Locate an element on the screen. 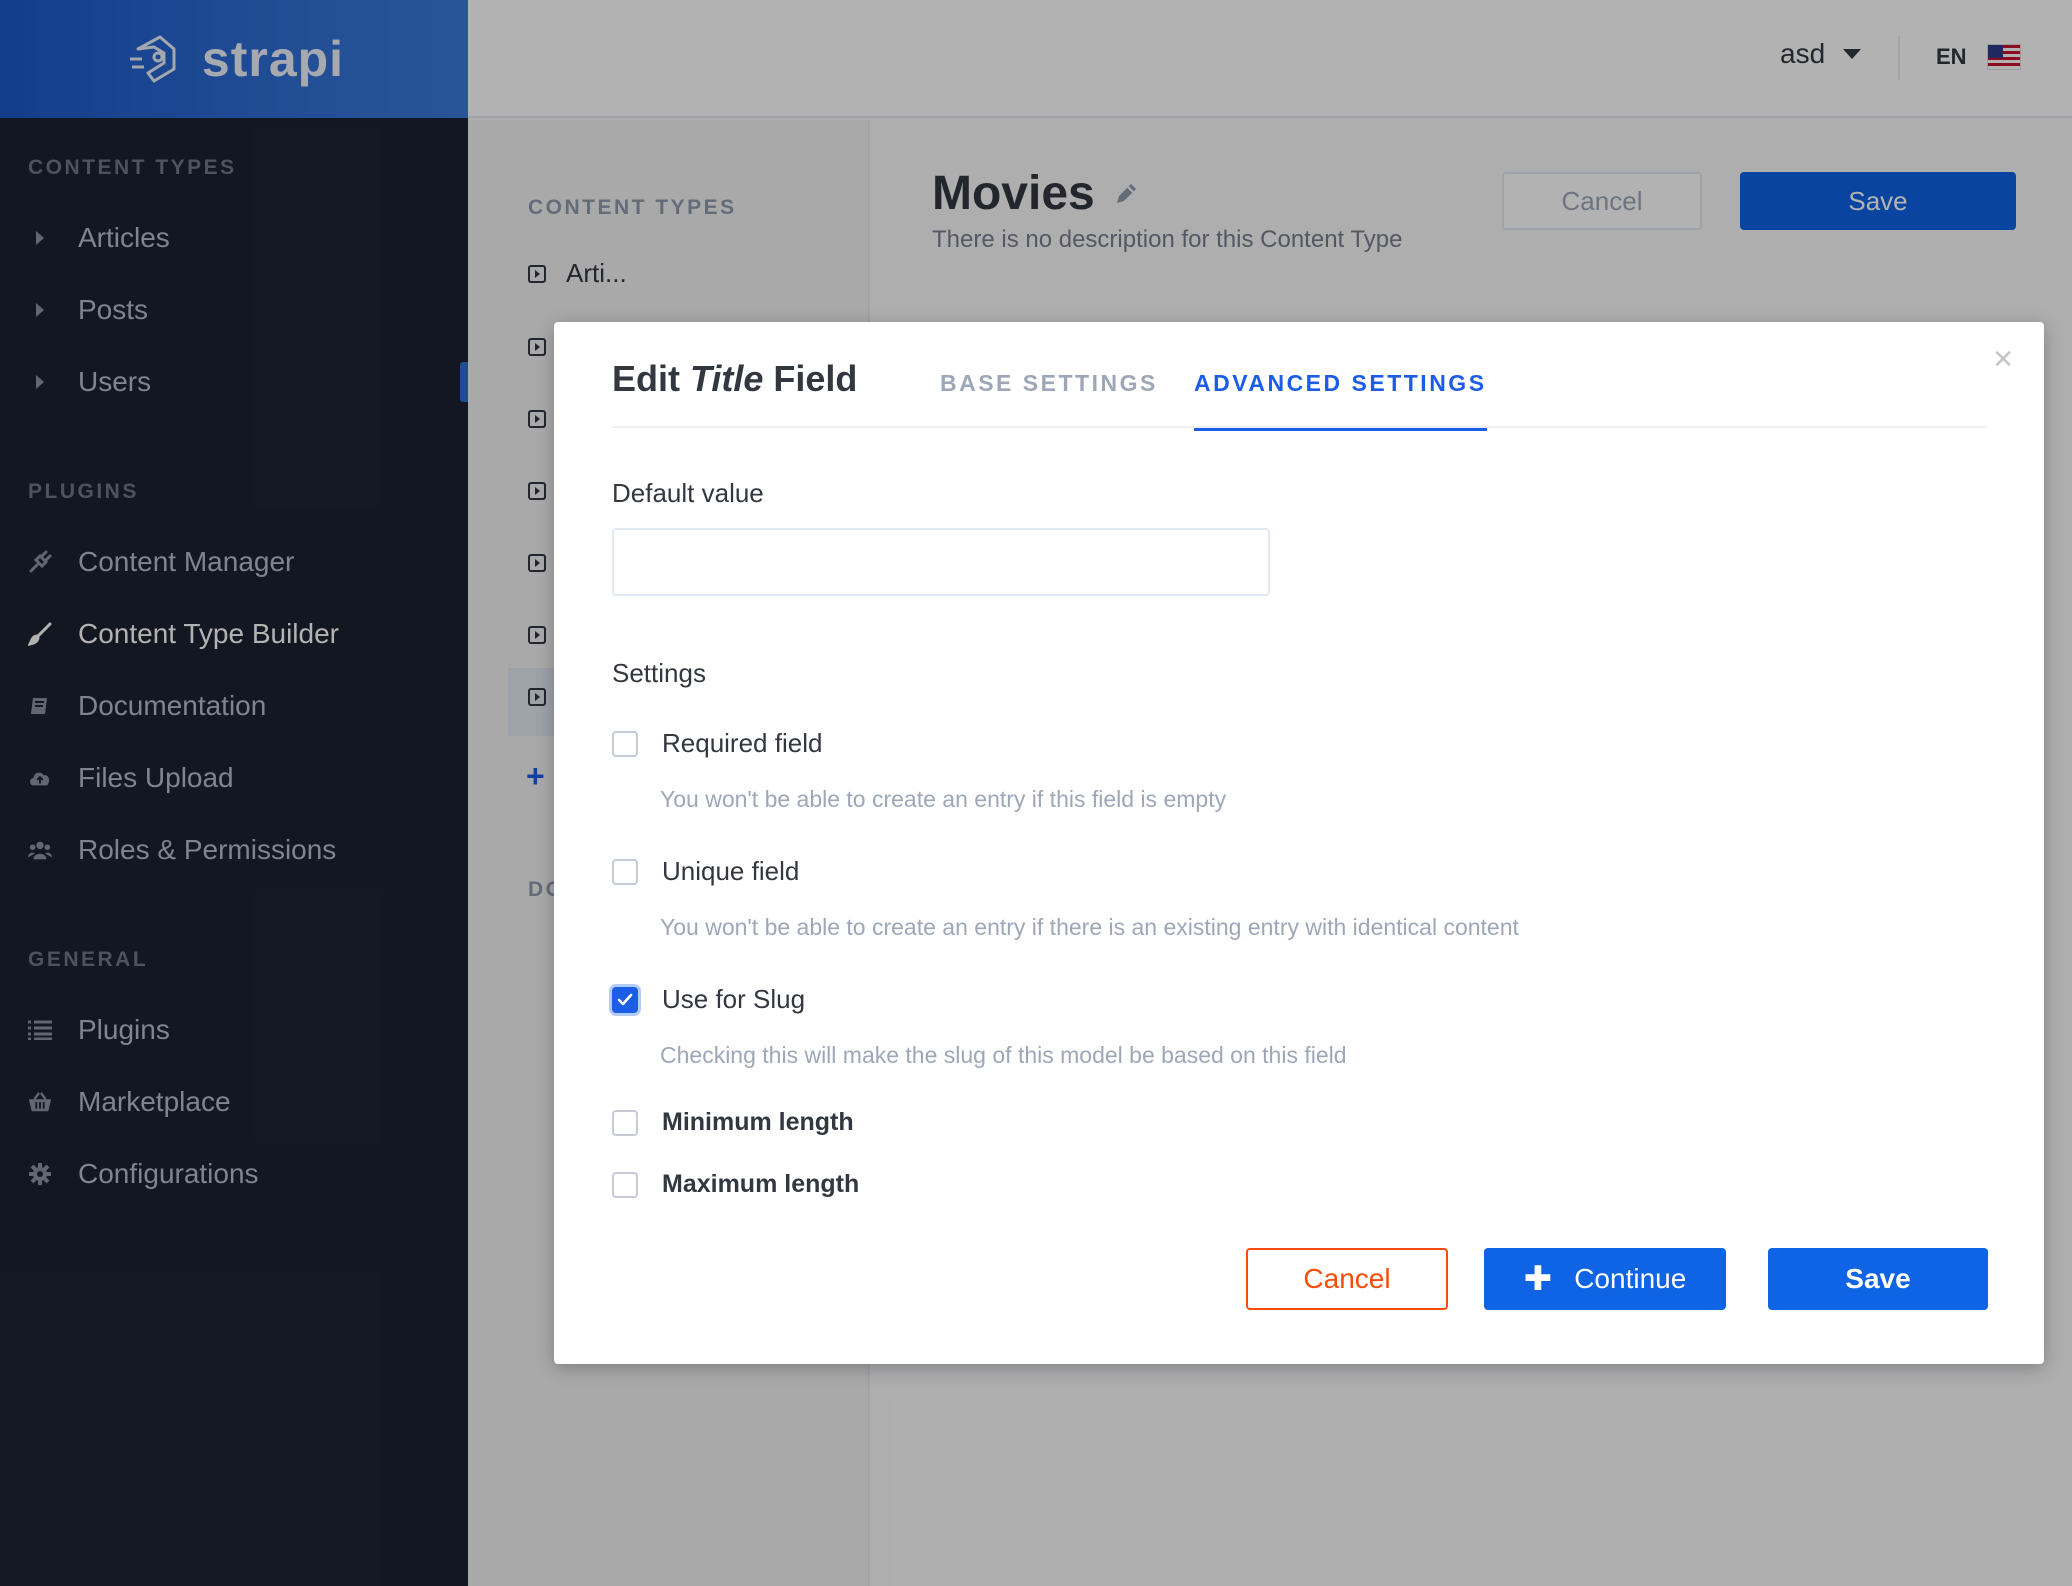 This screenshot has width=2072, height=1586. slug-checkbox is located at coordinates (625, 999).